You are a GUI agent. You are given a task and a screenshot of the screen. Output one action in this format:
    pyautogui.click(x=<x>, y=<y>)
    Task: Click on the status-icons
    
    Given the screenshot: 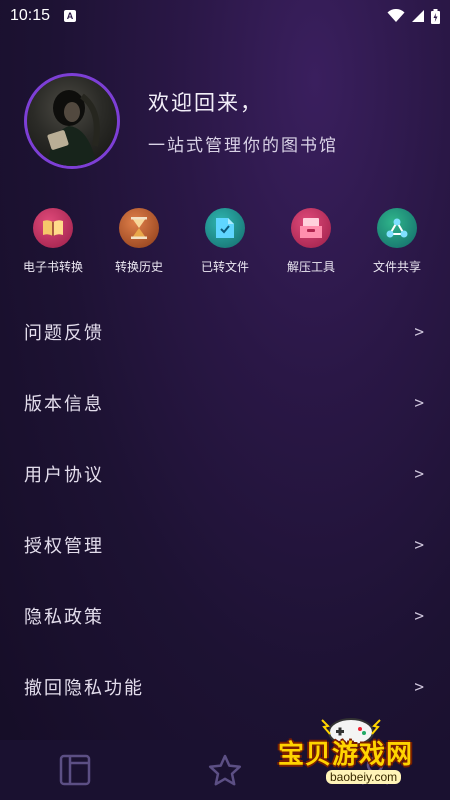 What is the action you would take?
    pyautogui.click(x=413, y=16)
    